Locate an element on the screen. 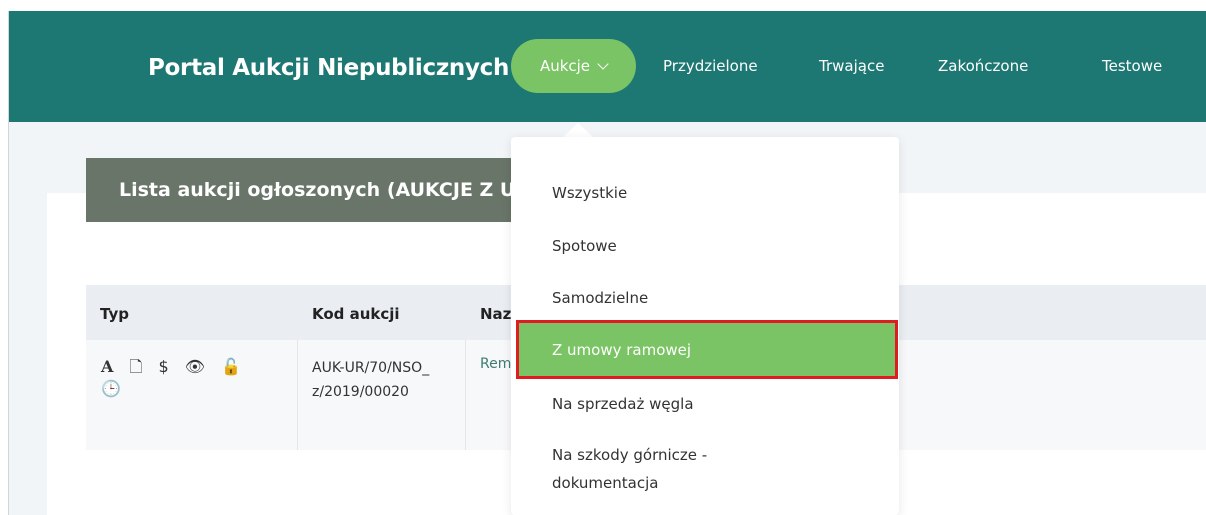  eye-slash-icon: 👁 is located at coordinates (195, 366).